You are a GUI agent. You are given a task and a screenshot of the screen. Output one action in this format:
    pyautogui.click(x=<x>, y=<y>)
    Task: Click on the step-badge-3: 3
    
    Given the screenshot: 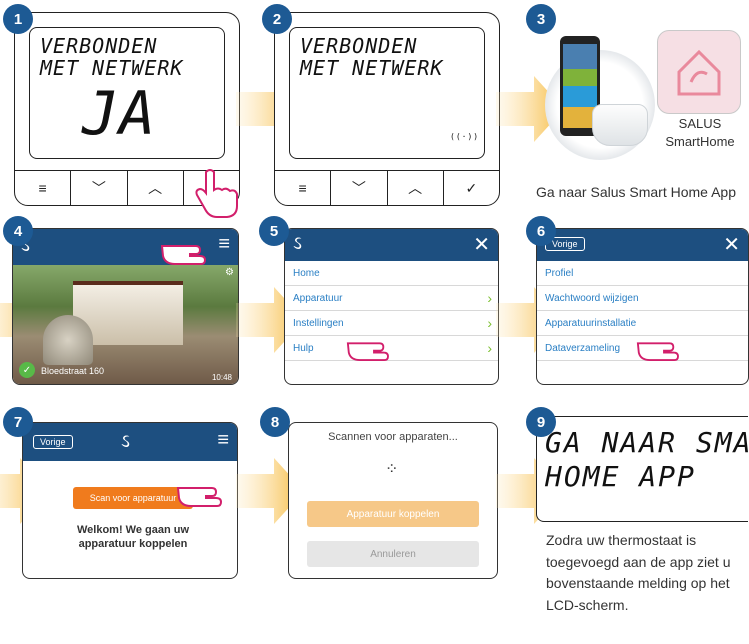 What is the action you would take?
    pyautogui.click(x=541, y=19)
    